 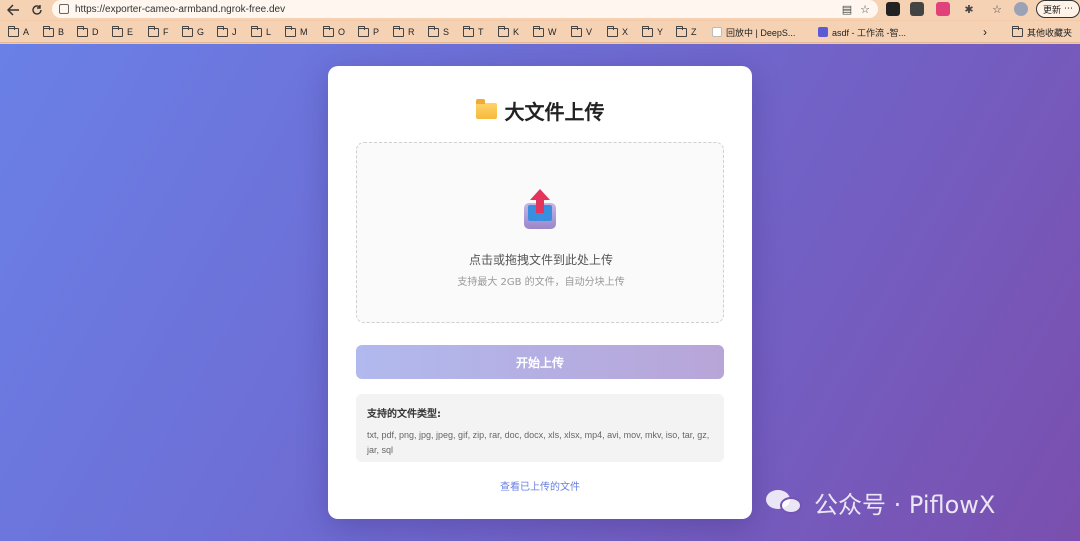 What do you see at coordinates (786, 502) in the screenshot?
I see `wechat-icon` at bounding box center [786, 502].